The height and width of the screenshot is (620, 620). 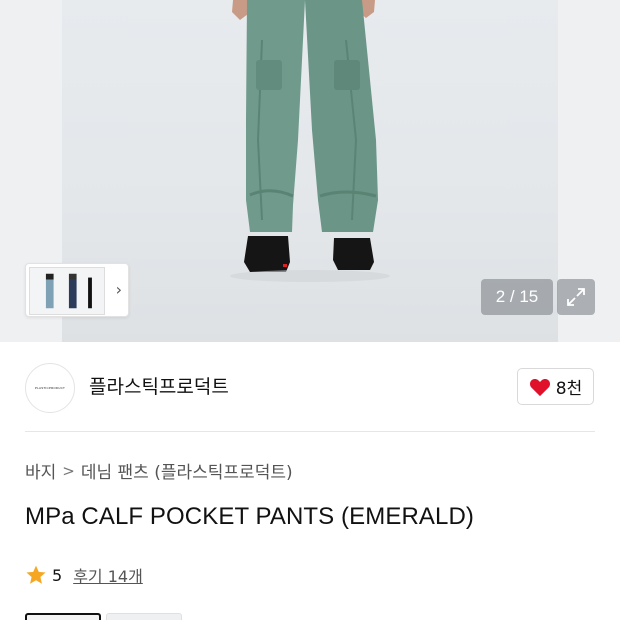 What do you see at coordinates (108, 575) in the screenshot?
I see `review-count-link: 후기 14개` at bounding box center [108, 575].